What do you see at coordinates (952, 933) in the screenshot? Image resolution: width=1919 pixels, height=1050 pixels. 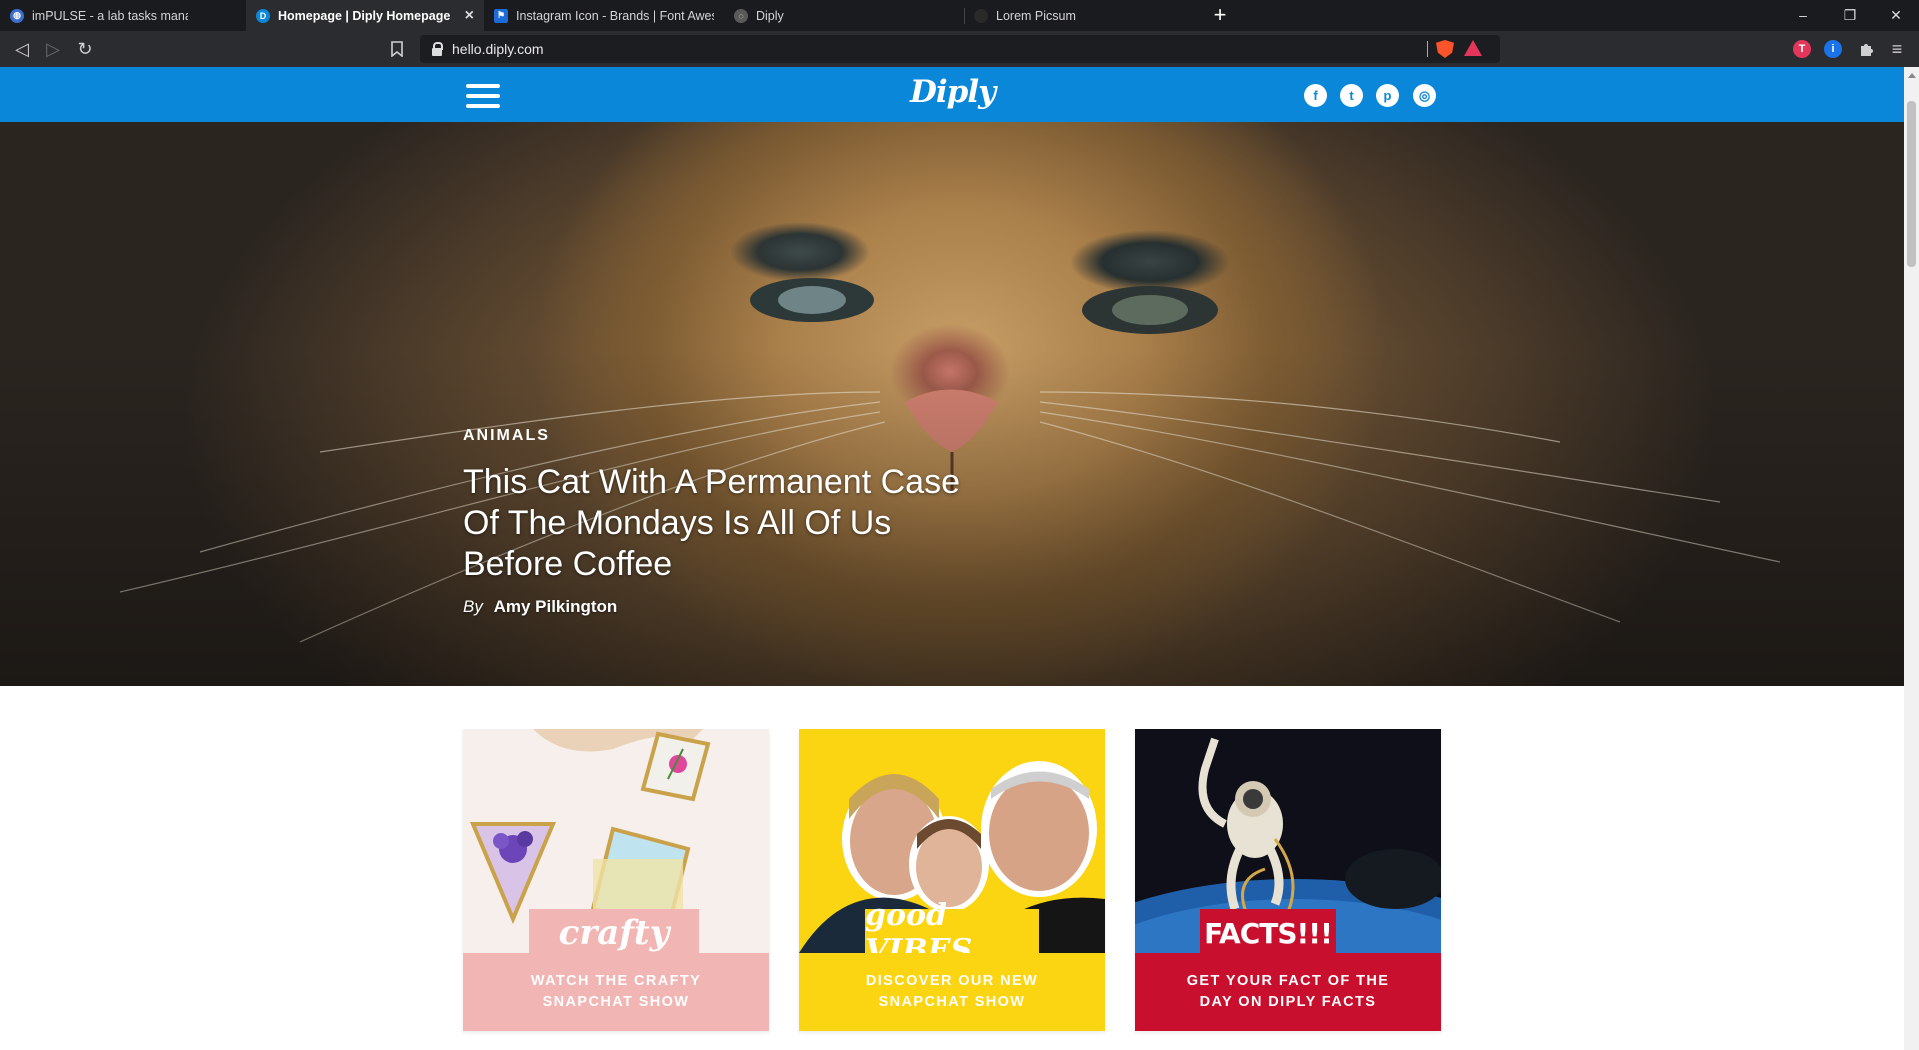 I see `good-vibes-badge: good VIBES` at bounding box center [952, 933].